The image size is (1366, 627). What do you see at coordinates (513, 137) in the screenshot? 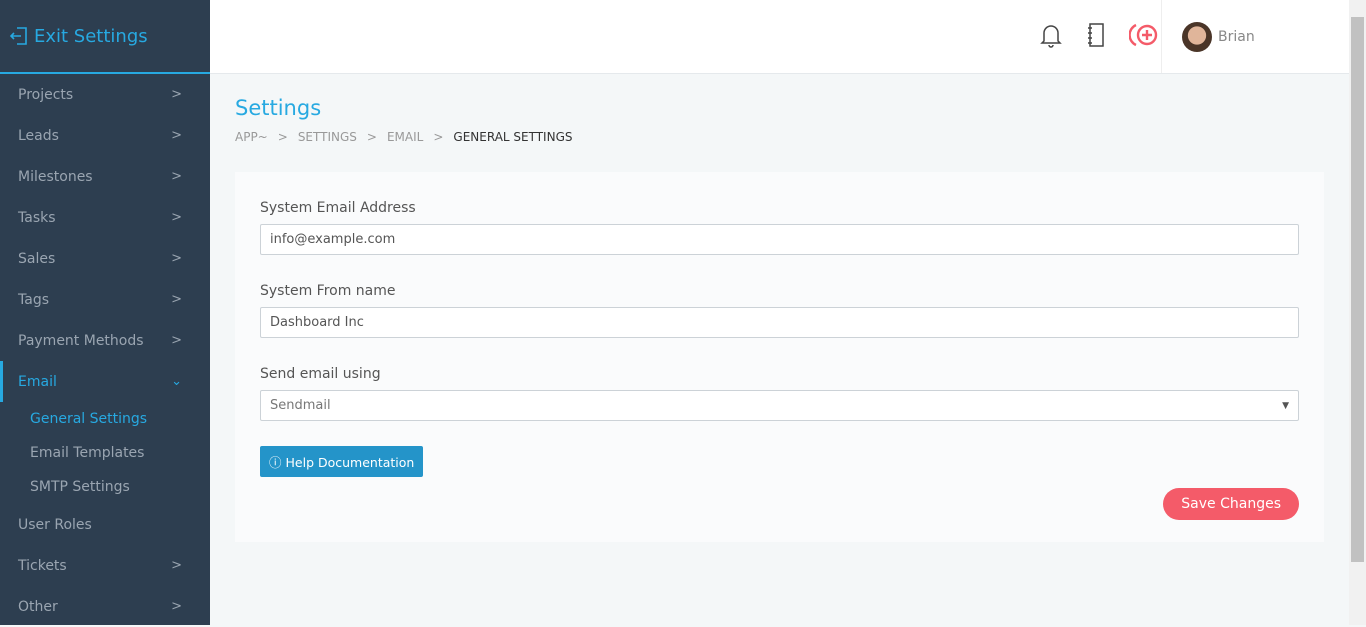
I see `breadcrumb-current: GENERAL SETTINGS` at bounding box center [513, 137].